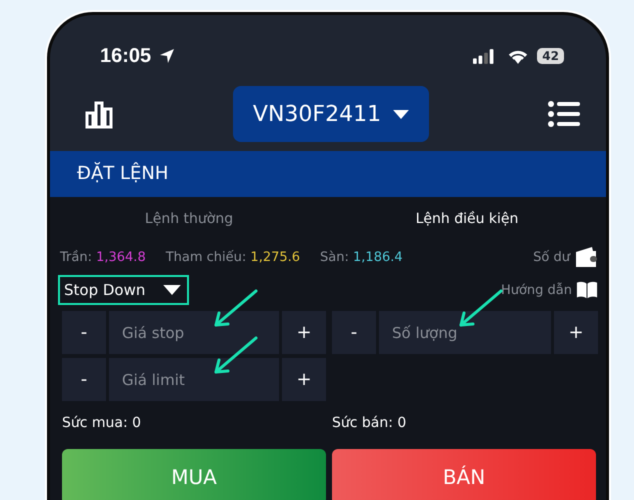 The width and height of the screenshot is (634, 500). Describe the element at coordinates (126, 56) in the screenshot. I see `status-time: 16:05` at that location.